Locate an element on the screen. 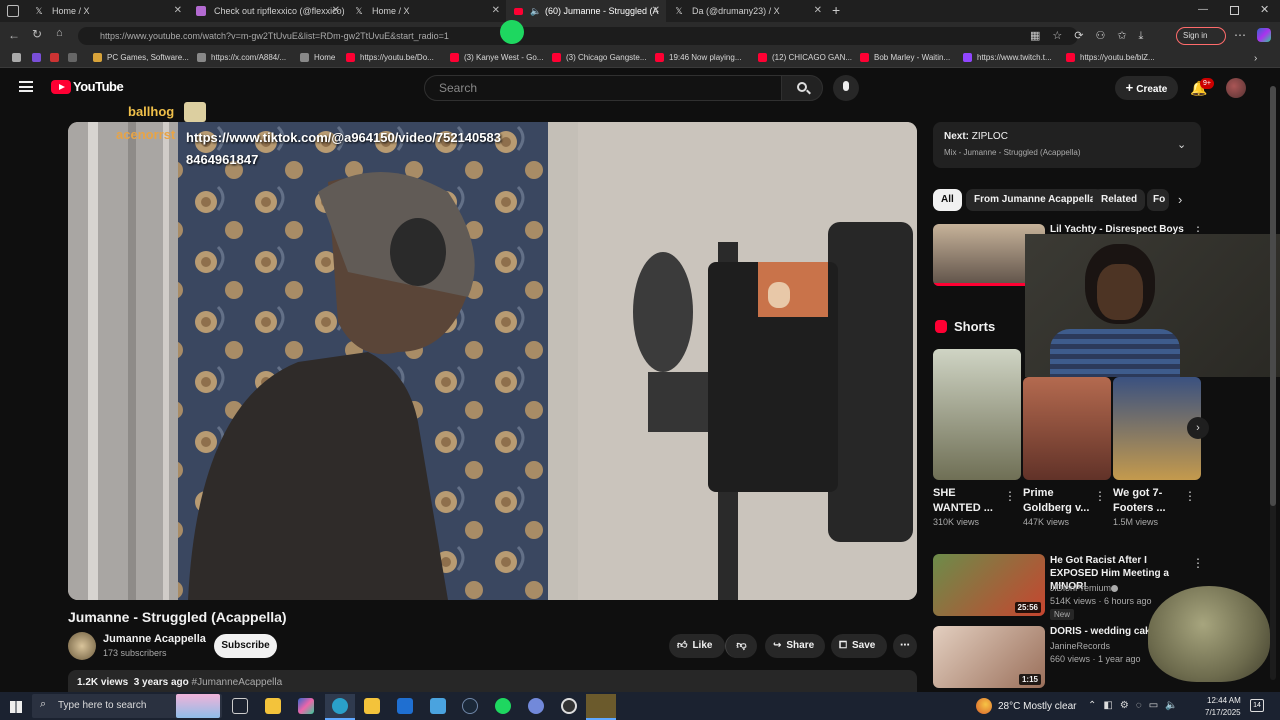 This screenshot has width=1280, height=720. save-button: ⧠ Save is located at coordinates (859, 646).